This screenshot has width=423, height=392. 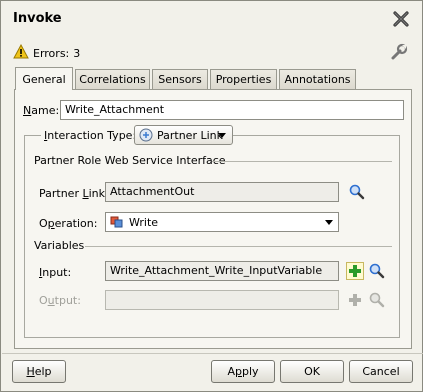 What do you see at coordinates (190, 135) in the screenshot?
I see `interaction-type-value: Partner Link` at bounding box center [190, 135].